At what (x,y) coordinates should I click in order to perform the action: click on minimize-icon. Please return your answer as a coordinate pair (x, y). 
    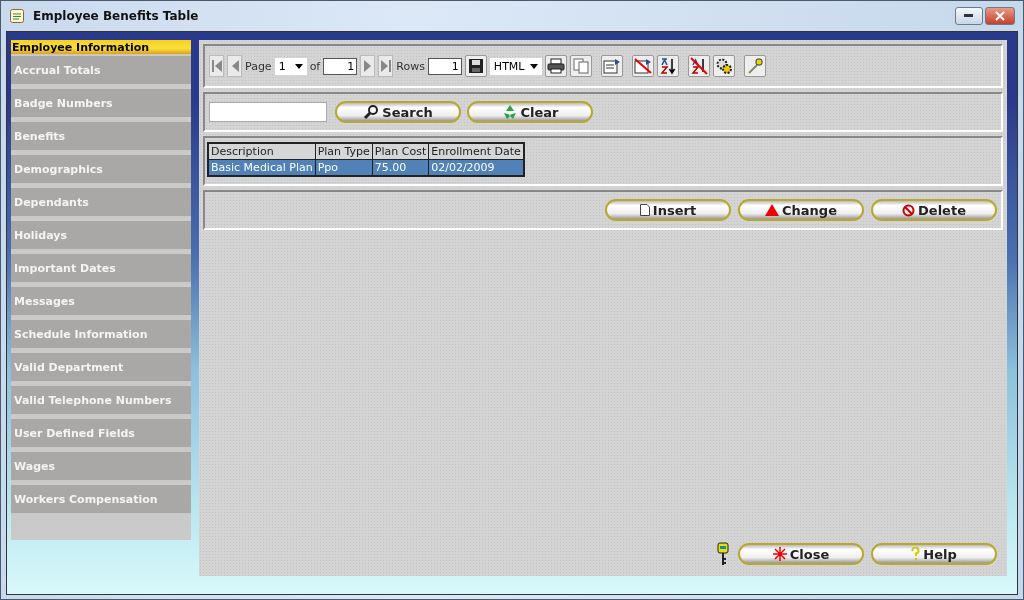
    Looking at the image, I should click on (969, 16).